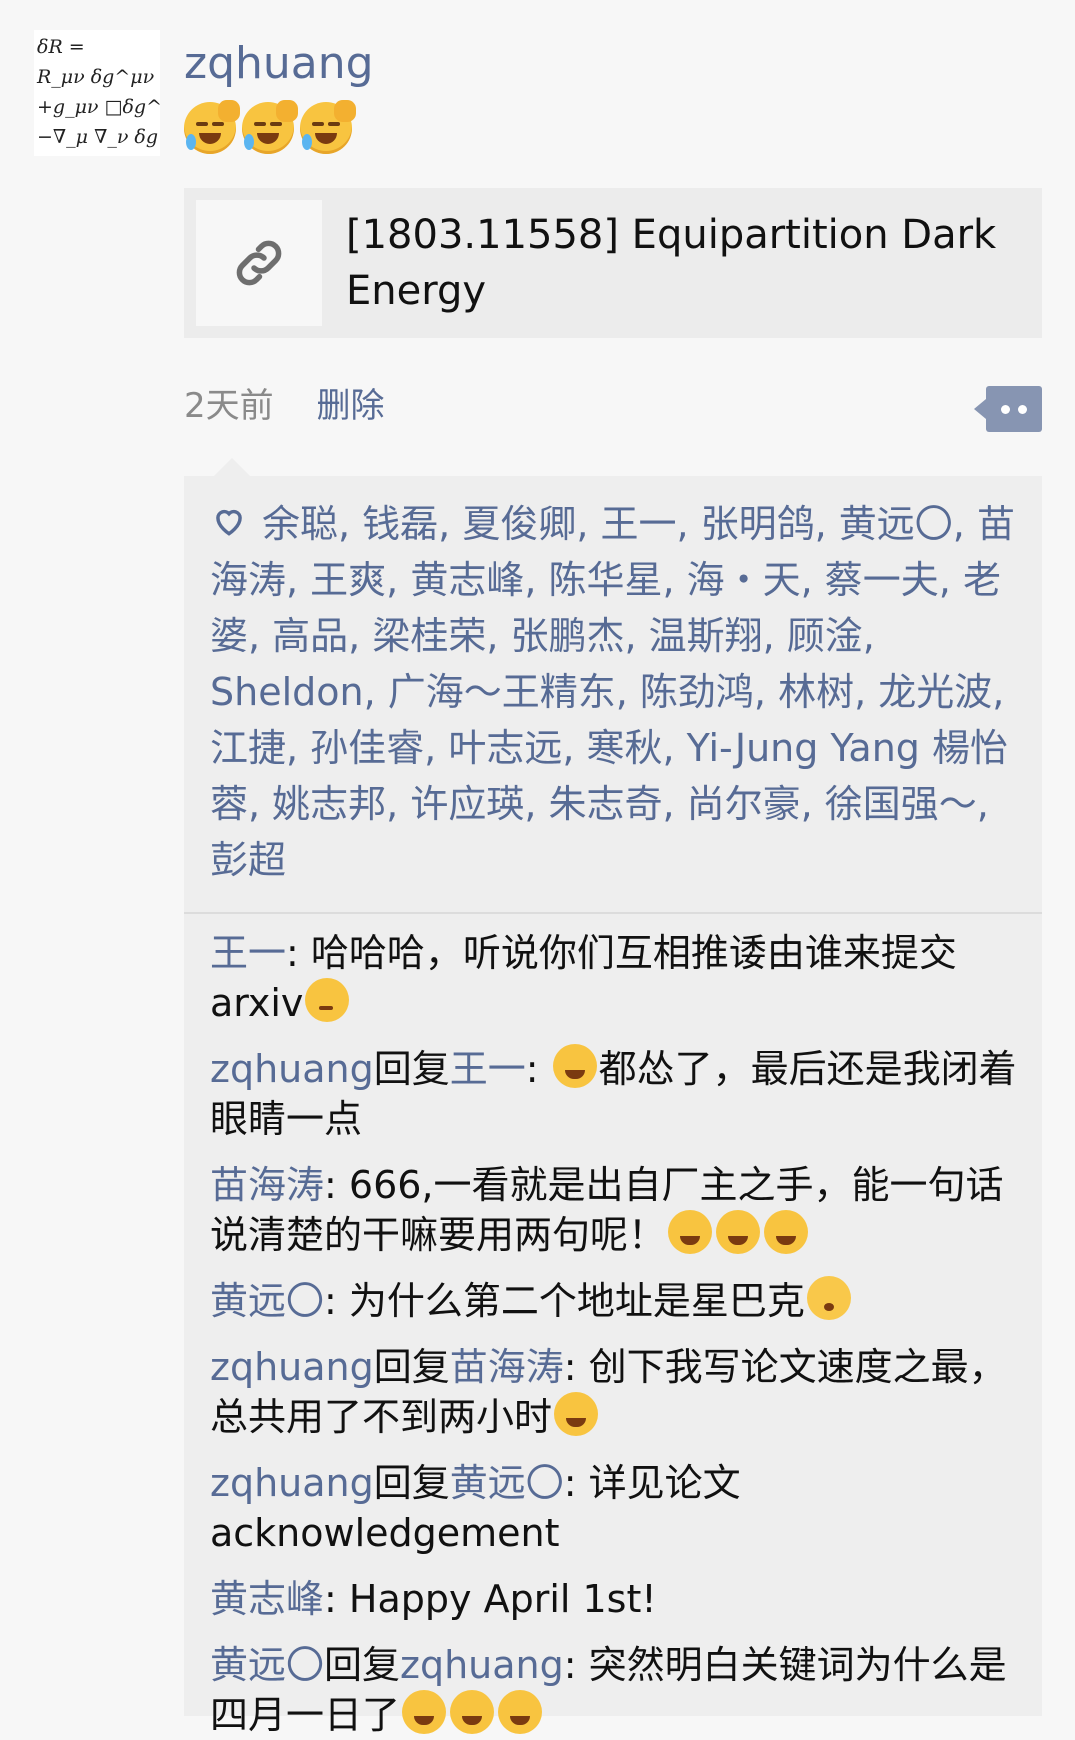 Image resolution: width=1075 pixels, height=1740 pixels. Describe the element at coordinates (614, 1094) in the screenshot. I see `comment-item: zqhuang回复王一: 都怂了，最后还是我闭着眼睛一点` at that location.